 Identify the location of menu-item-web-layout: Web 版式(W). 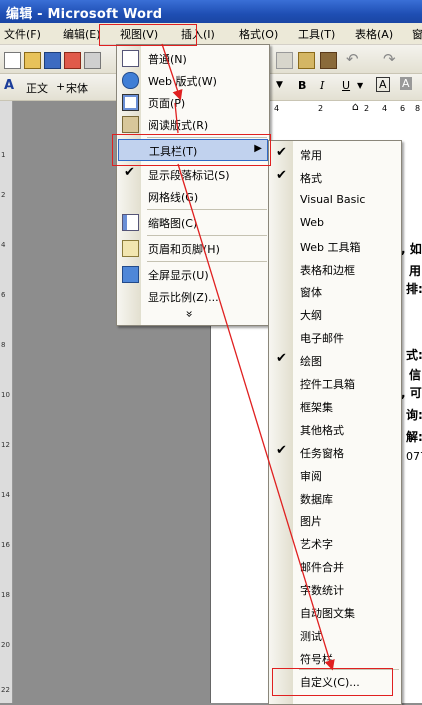
(193, 80).